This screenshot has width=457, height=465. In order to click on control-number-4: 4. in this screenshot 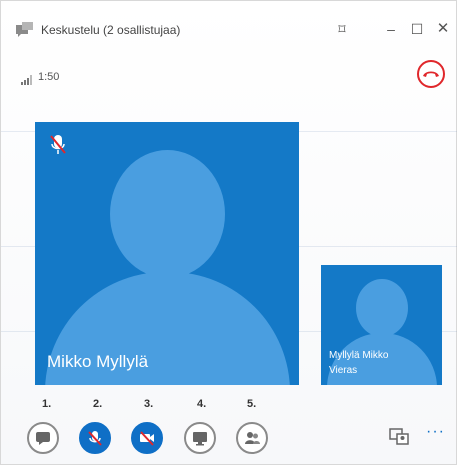, I will do `click(202, 404)`.